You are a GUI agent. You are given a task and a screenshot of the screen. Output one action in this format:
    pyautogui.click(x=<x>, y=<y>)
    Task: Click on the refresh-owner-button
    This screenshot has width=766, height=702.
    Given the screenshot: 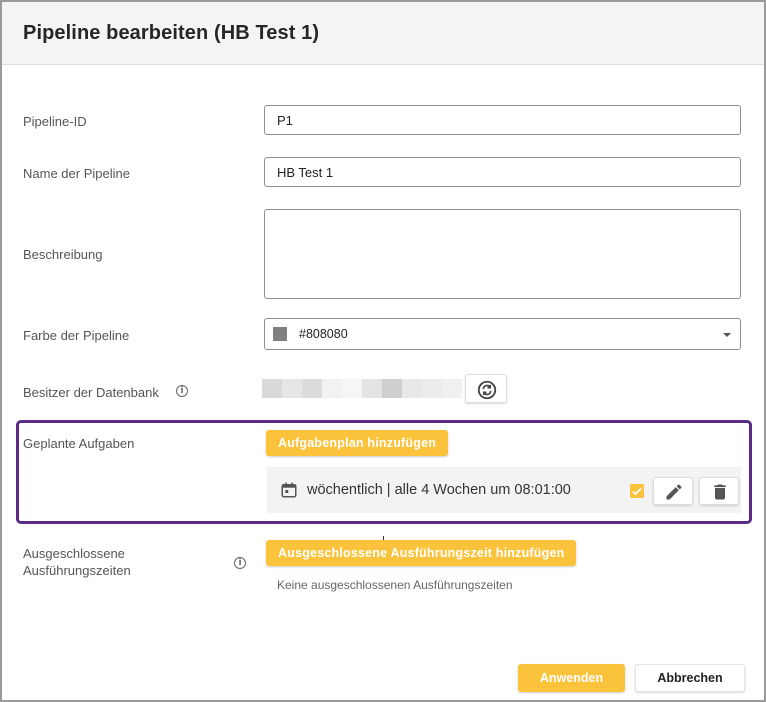 What is the action you would take?
    pyautogui.click(x=486, y=388)
    